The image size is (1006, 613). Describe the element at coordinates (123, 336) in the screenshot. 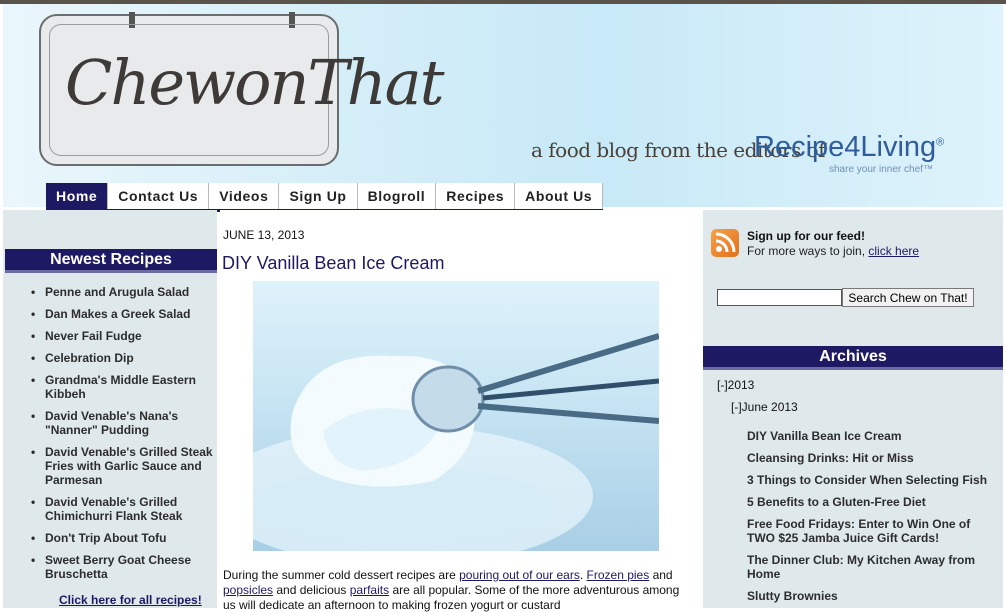

I see `recipe-link: Never Fail Fudge` at that location.